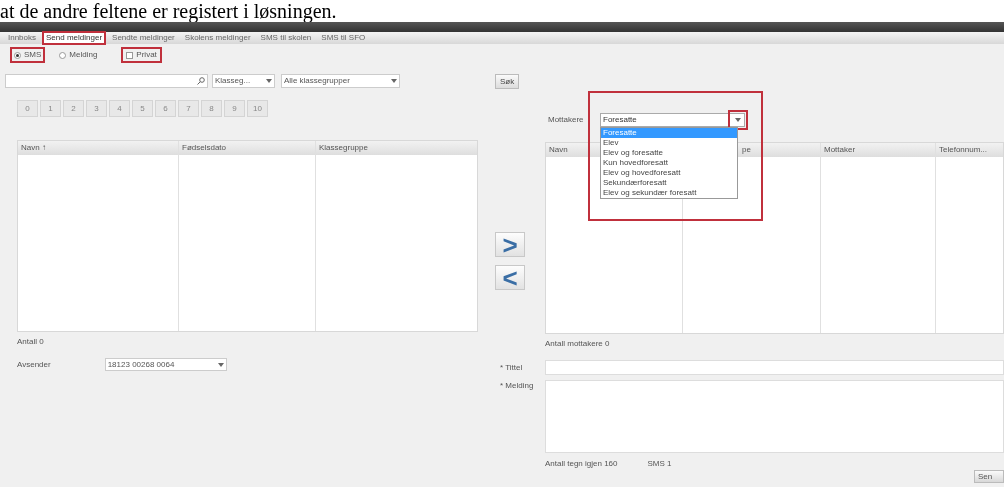 This screenshot has height=487, width=1004. I want to click on dropdown-option: Elev og foresatte, so click(669, 153).